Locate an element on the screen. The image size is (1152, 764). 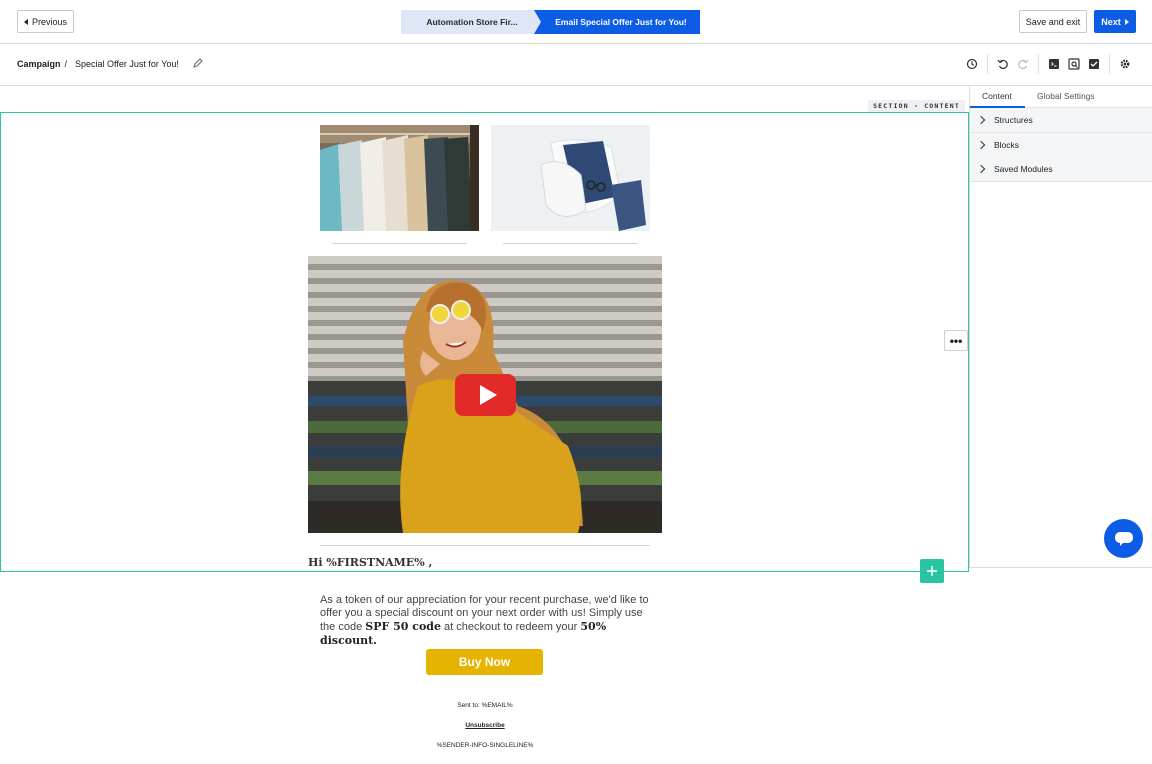
code-icon is located at coordinates (1054, 64).